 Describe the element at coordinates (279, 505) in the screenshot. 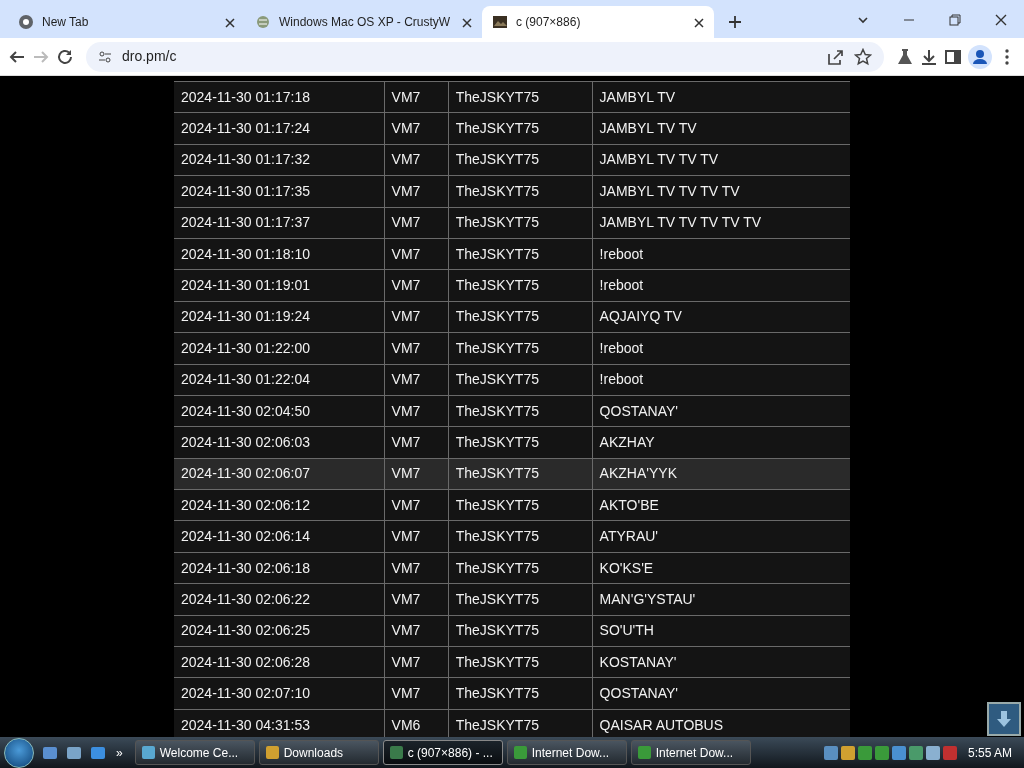

I see `table-cell: 2024-11-30 02:06:12` at that location.